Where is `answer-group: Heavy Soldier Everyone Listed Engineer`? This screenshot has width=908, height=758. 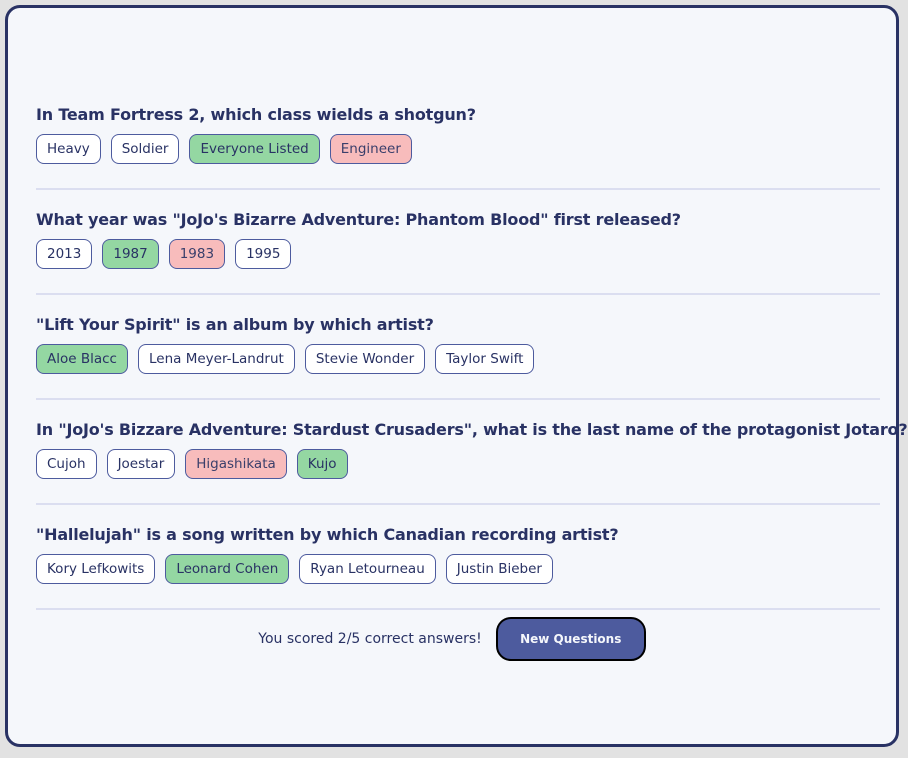 answer-group: Heavy Soldier Everyone Listed Engineer is located at coordinates (458, 149).